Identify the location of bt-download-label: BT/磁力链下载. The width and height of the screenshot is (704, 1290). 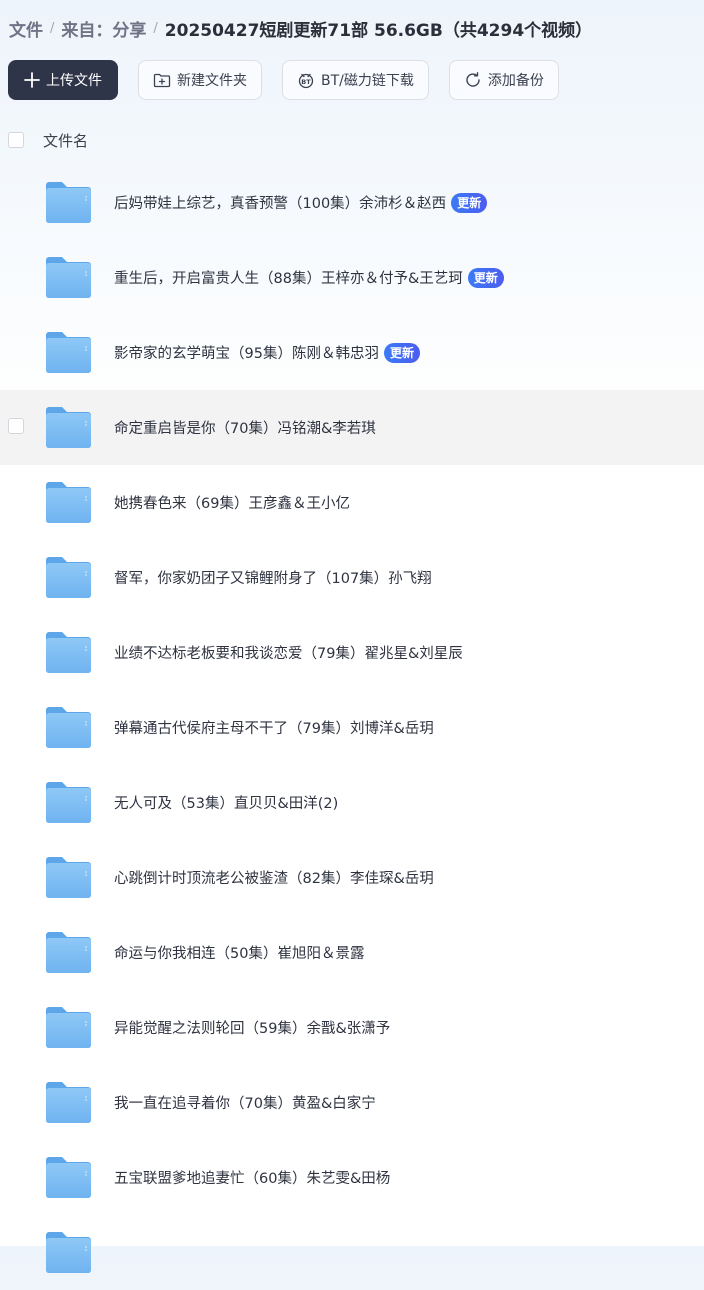
(367, 81).